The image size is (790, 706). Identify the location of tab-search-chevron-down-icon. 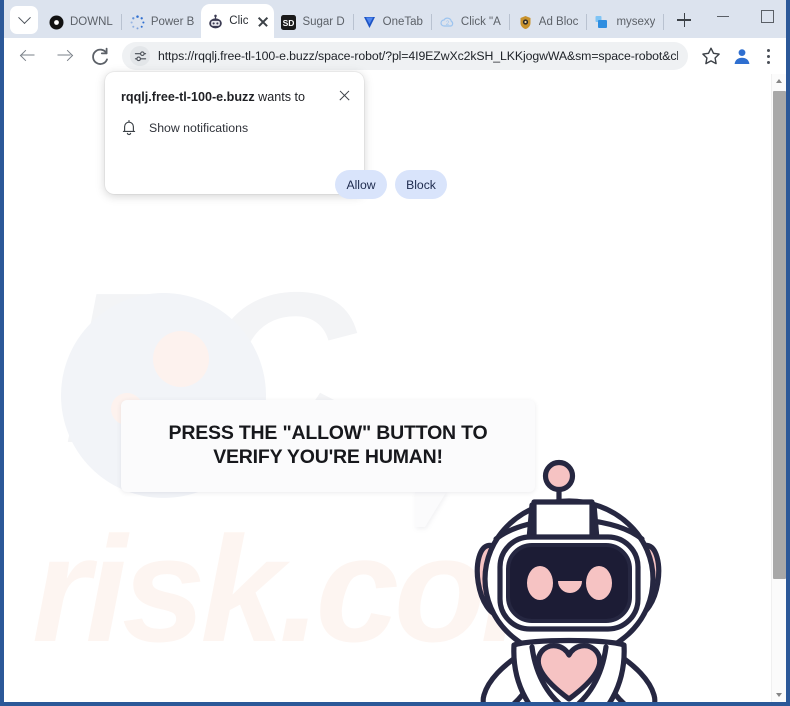
(24, 20).